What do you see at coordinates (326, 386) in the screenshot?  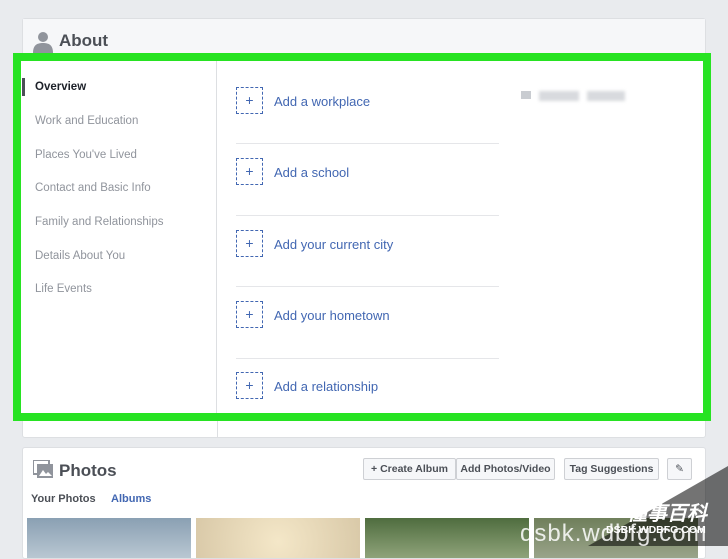 I see `add-relationship-link: Add a relationship` at bounding box center [326, 386].